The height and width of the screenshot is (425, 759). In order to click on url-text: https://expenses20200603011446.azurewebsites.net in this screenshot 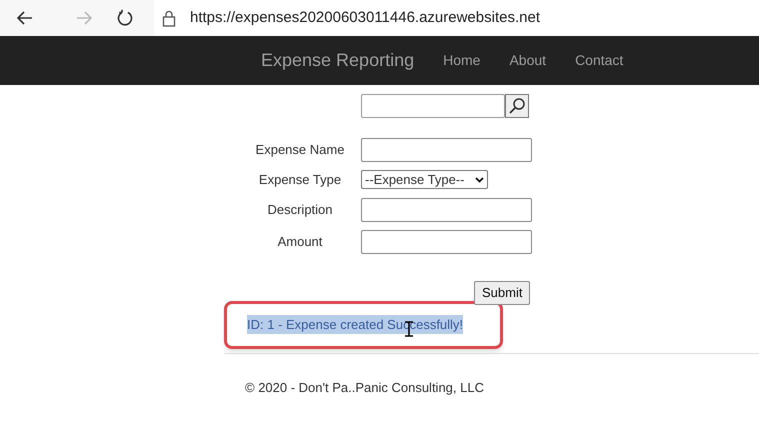, I will do `click(365, 18)`.